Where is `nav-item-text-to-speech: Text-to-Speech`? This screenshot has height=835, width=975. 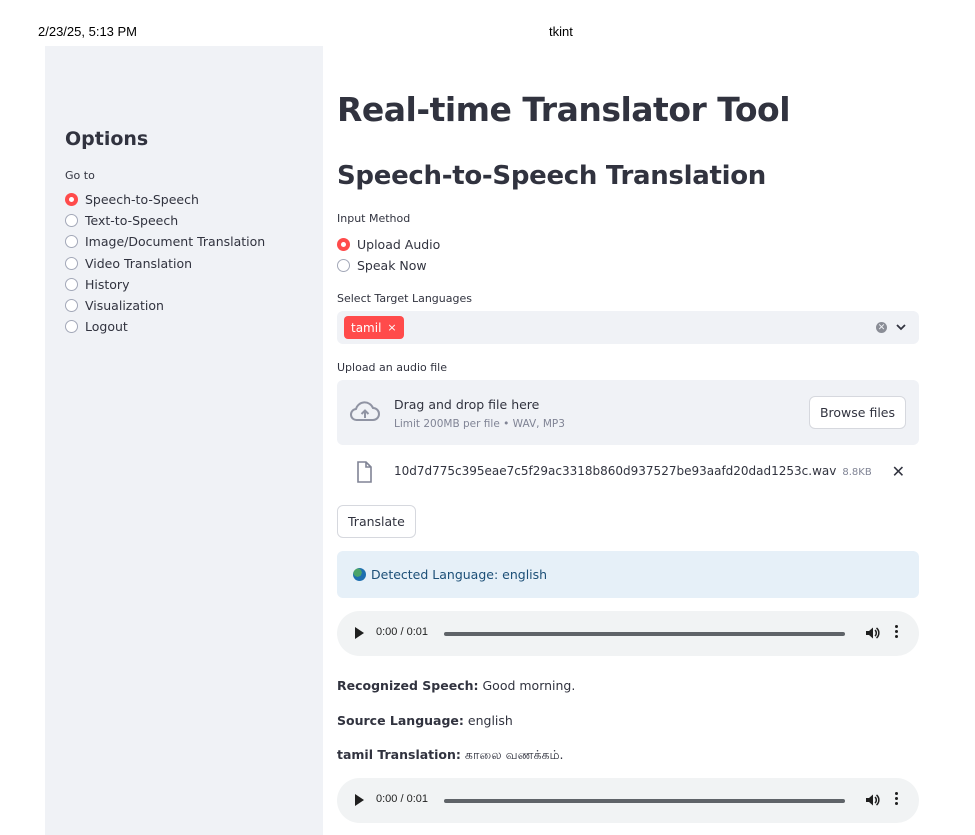 nav-item-text-to-speech: Text-to-Speech is located at coordinates (165, 220).